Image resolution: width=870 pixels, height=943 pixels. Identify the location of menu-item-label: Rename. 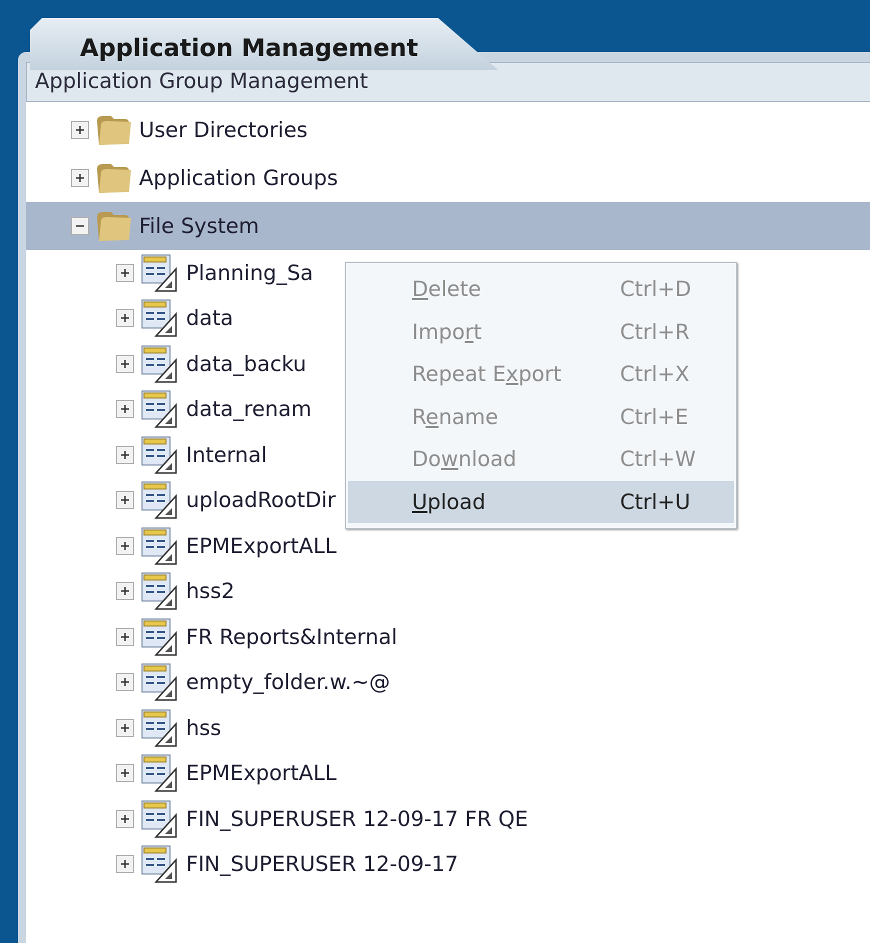
(456, 416).